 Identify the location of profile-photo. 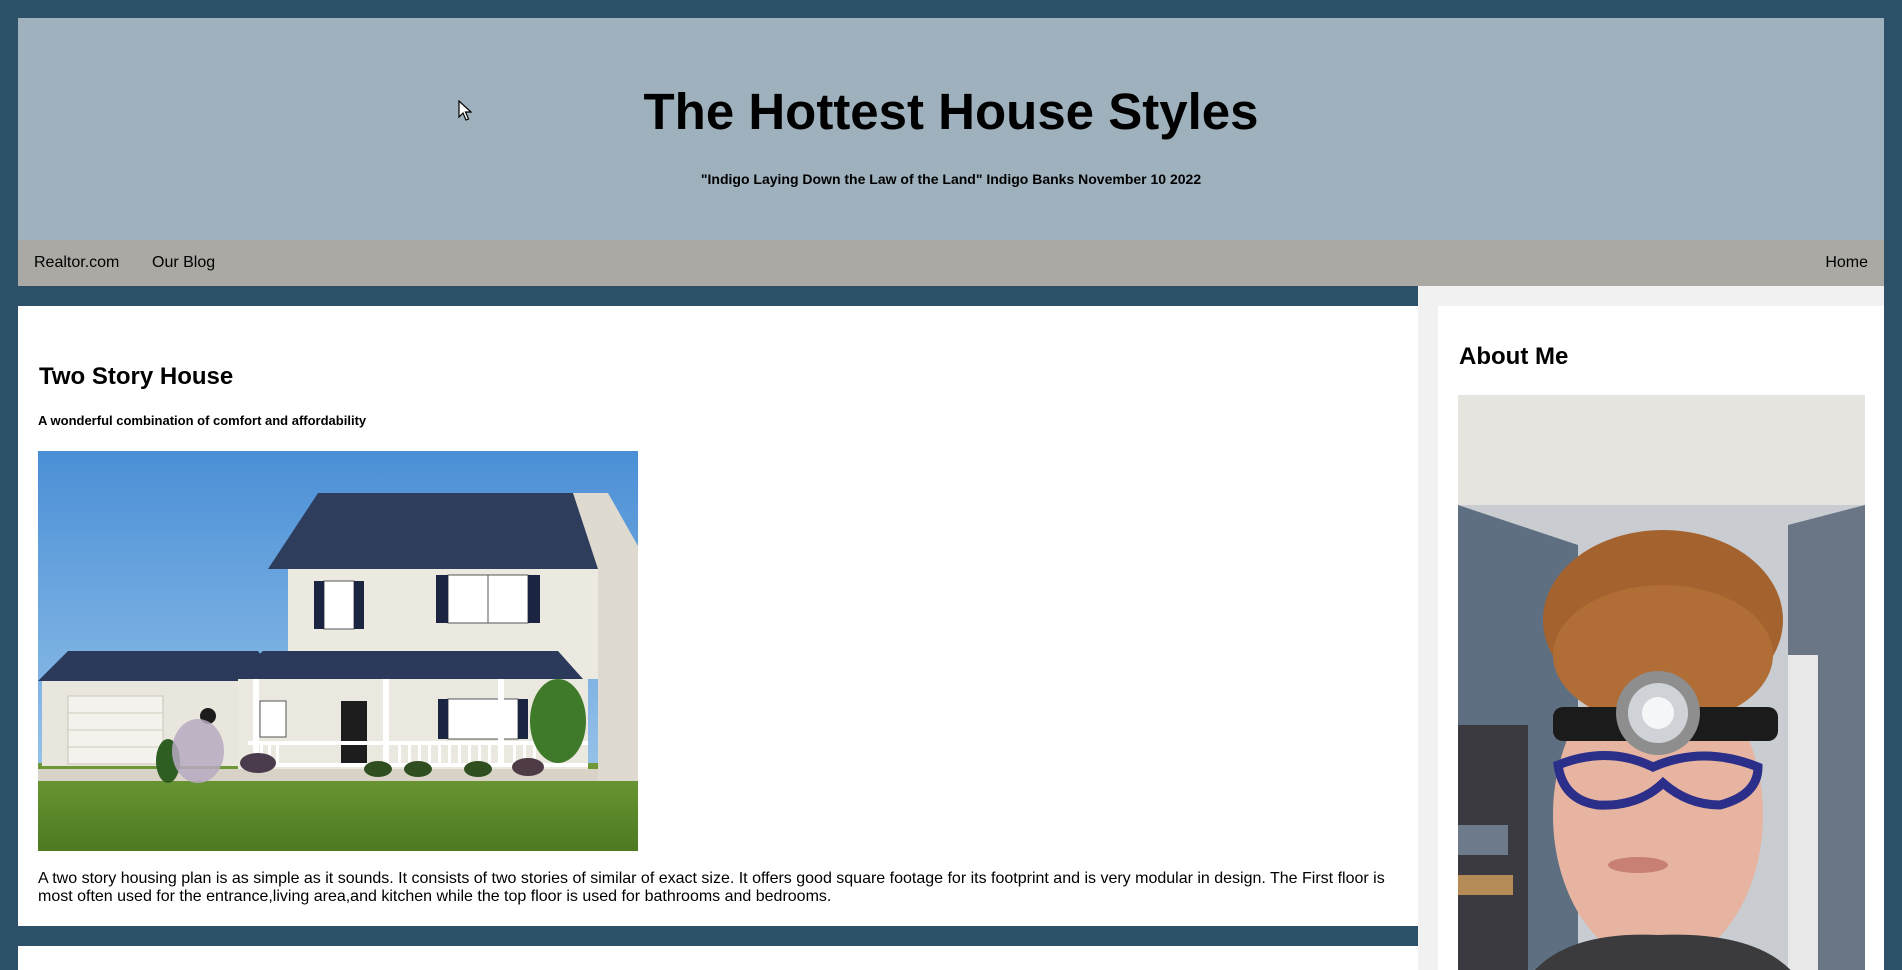
(1661, 682).